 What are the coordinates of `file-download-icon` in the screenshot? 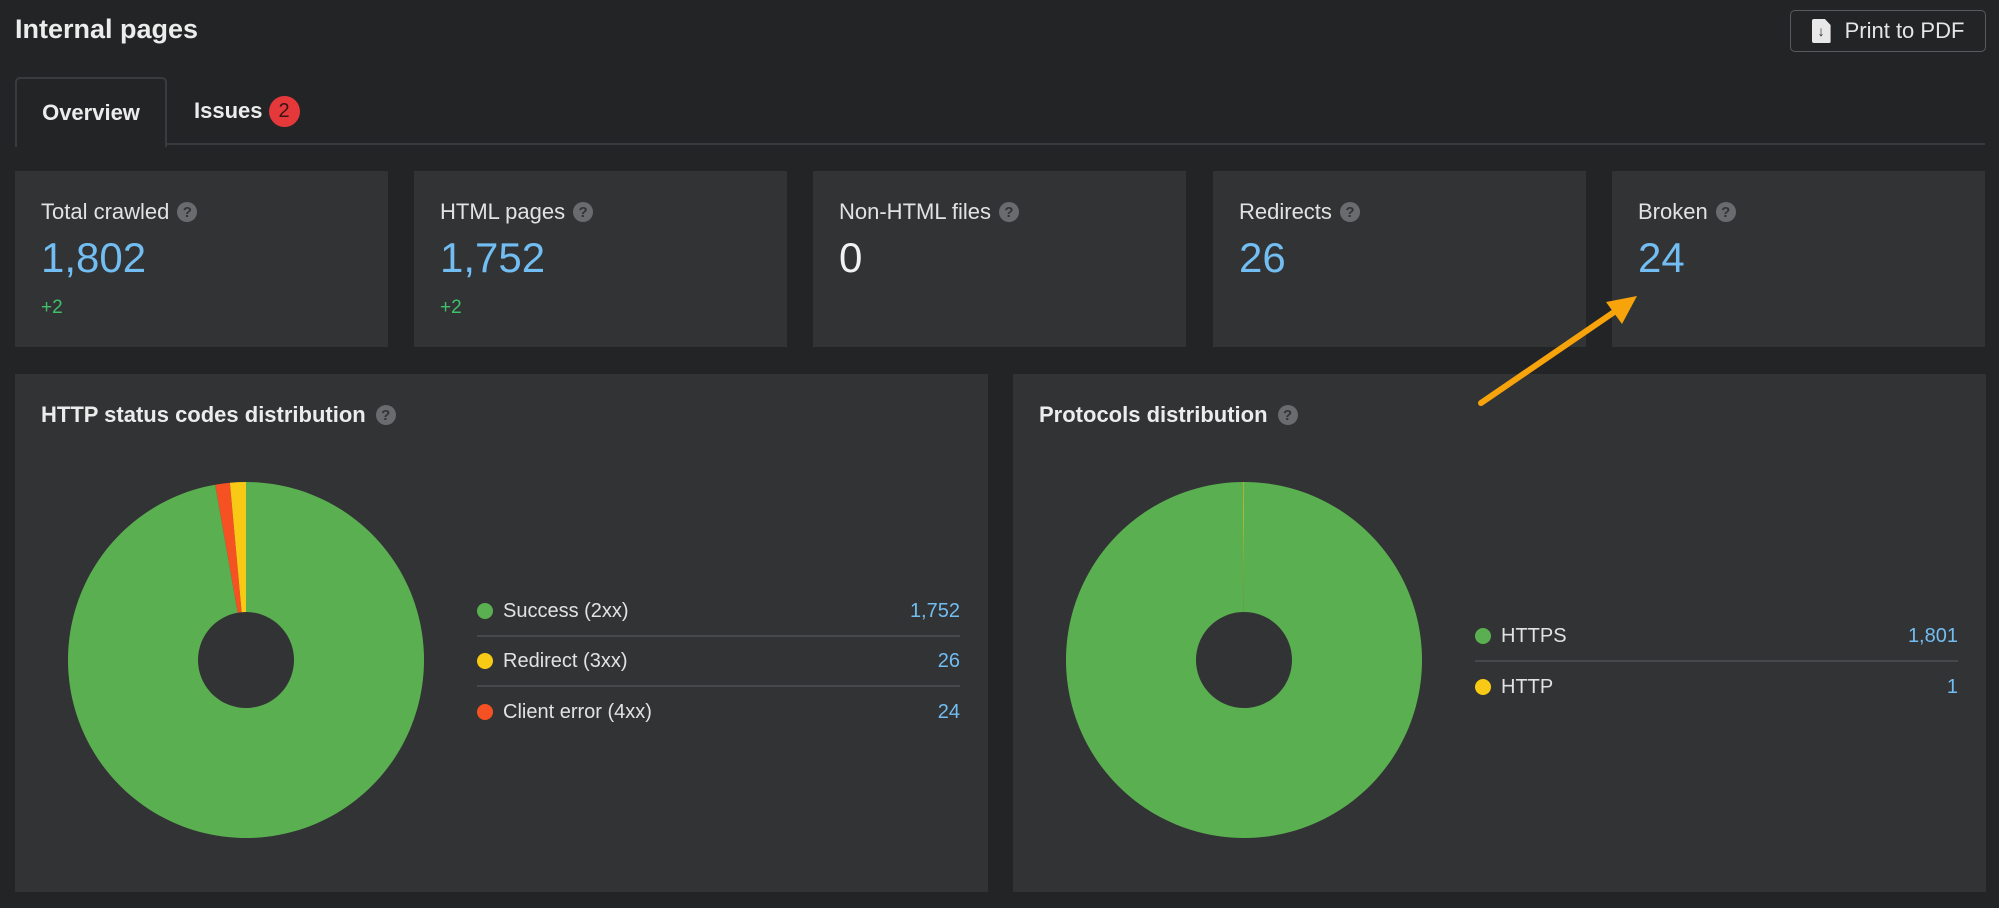 It's located at (1821, 31).